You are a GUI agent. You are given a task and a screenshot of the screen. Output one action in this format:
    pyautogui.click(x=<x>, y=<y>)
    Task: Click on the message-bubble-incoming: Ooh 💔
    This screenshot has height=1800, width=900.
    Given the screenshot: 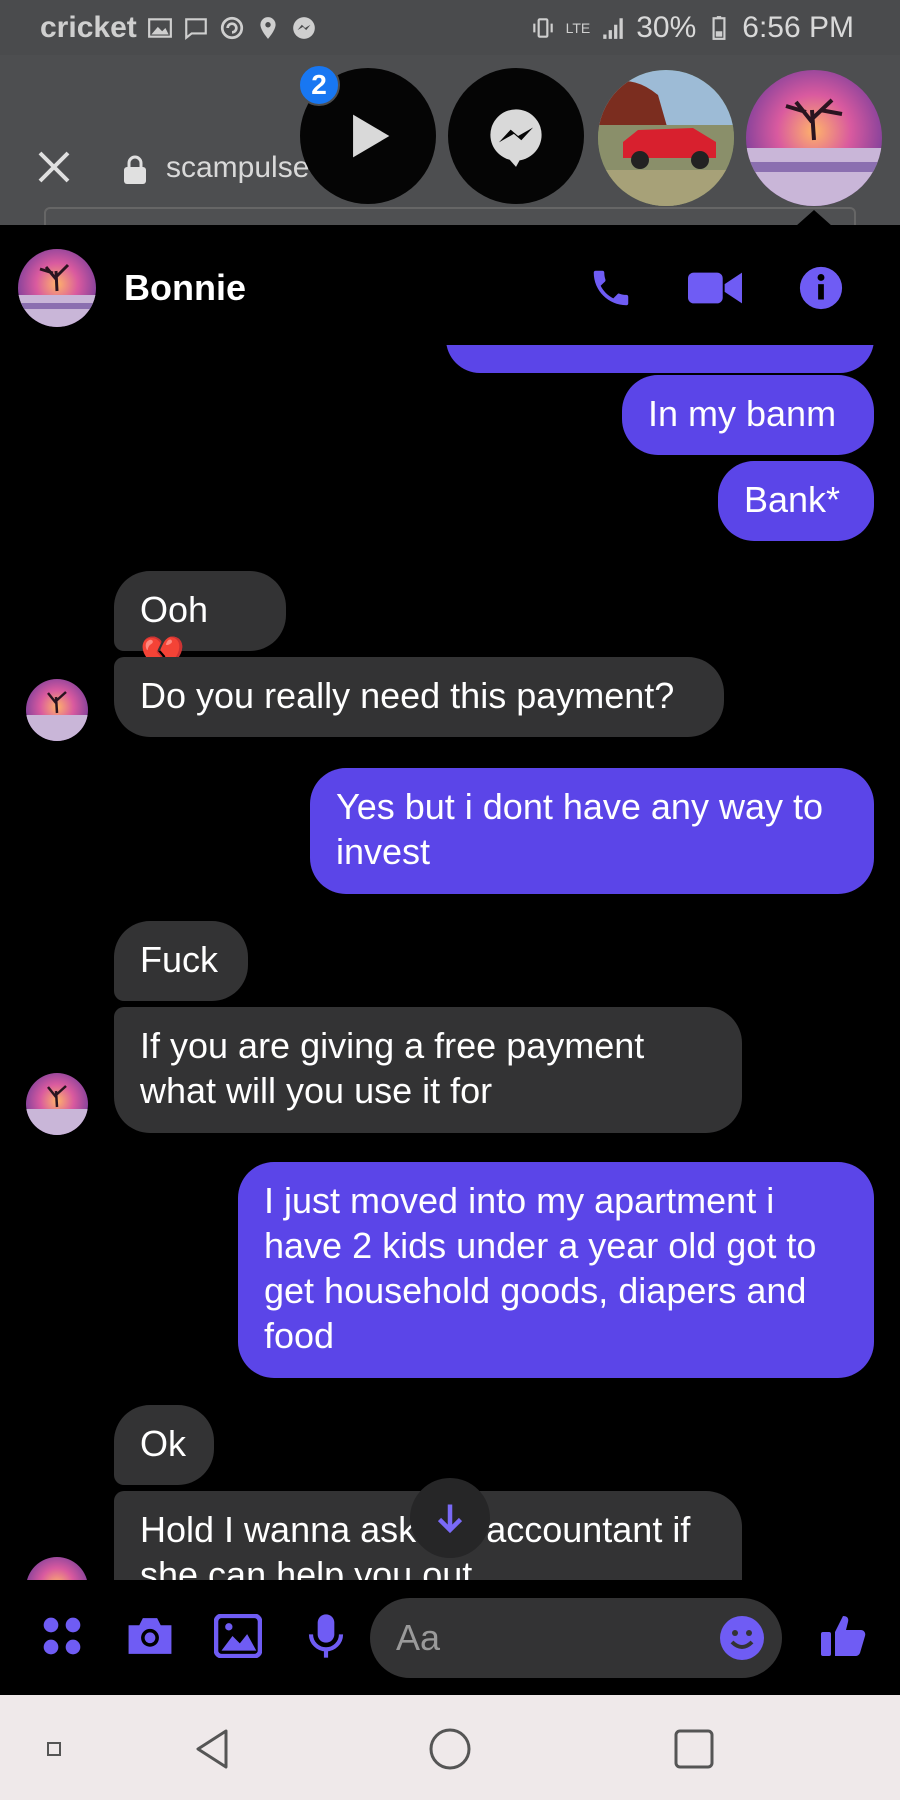 What is the action you would take?
    pyautogui.click(x=200, y=623)
    